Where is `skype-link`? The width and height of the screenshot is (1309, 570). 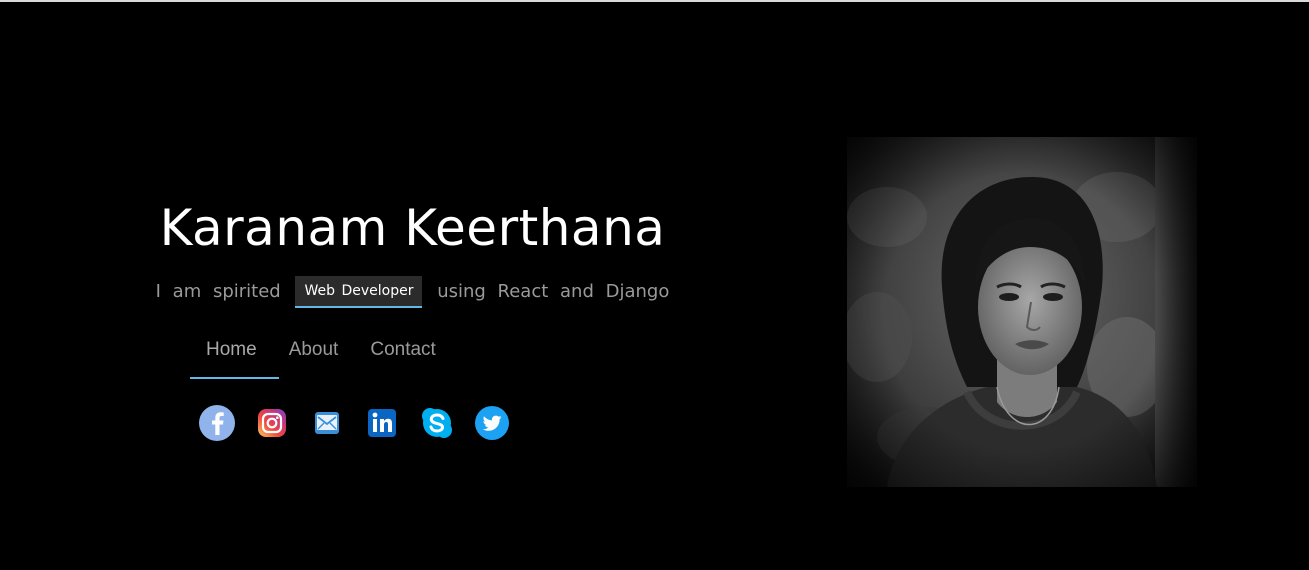
skype-link is located at coordinates (437, 423).